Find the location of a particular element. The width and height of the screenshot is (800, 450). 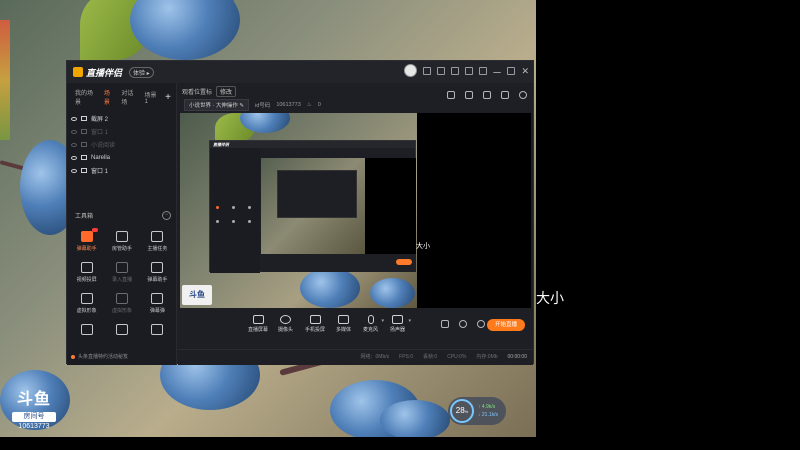

source-list: 截屏 2 窗口 1 小说阅读 Narella 窗口 1 is located at coordinates (121, 144).